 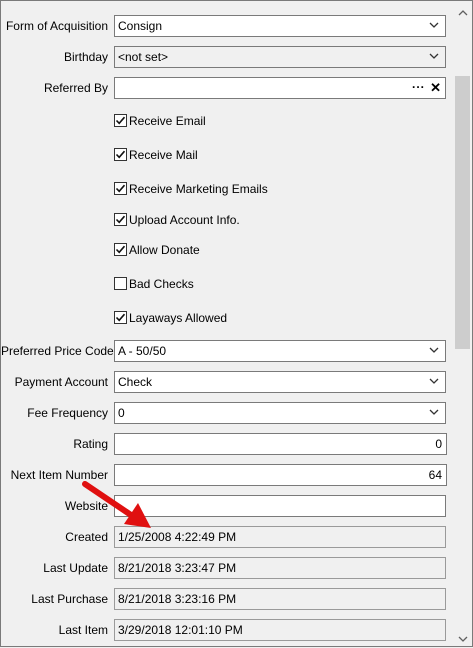 I want to click on scroll-down-icon, so click(x=463, y=637).